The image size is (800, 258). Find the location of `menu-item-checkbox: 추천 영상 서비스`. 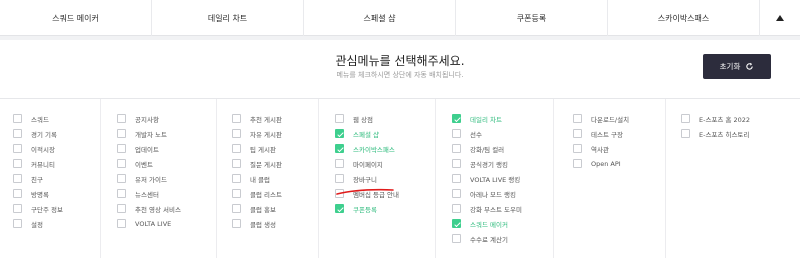

menu-item-checkbox: 추천 영상 서비스 is located at coordinates (166, 208).